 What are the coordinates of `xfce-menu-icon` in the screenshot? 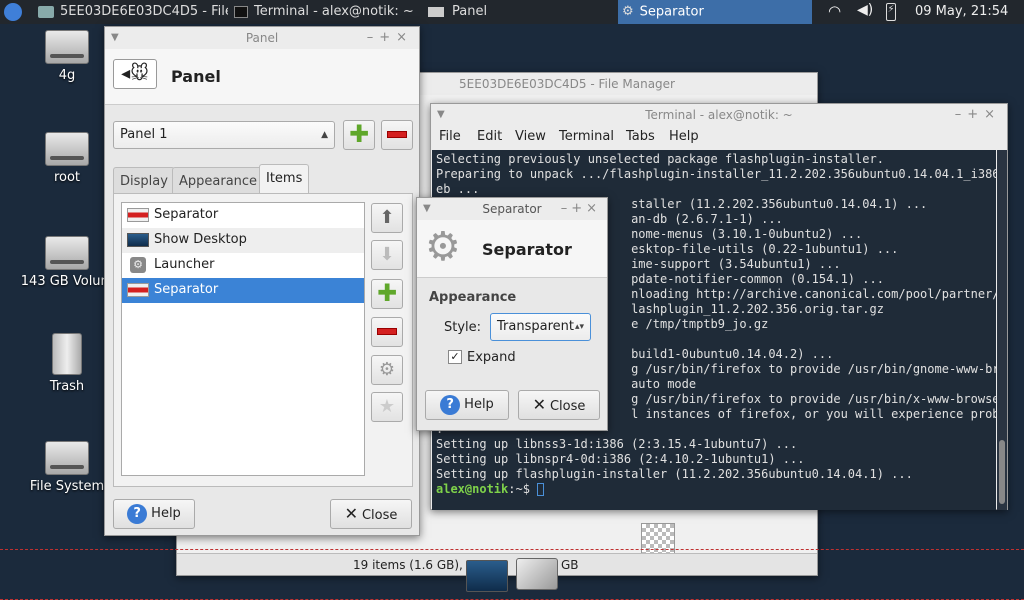 It's located at (13, 12).